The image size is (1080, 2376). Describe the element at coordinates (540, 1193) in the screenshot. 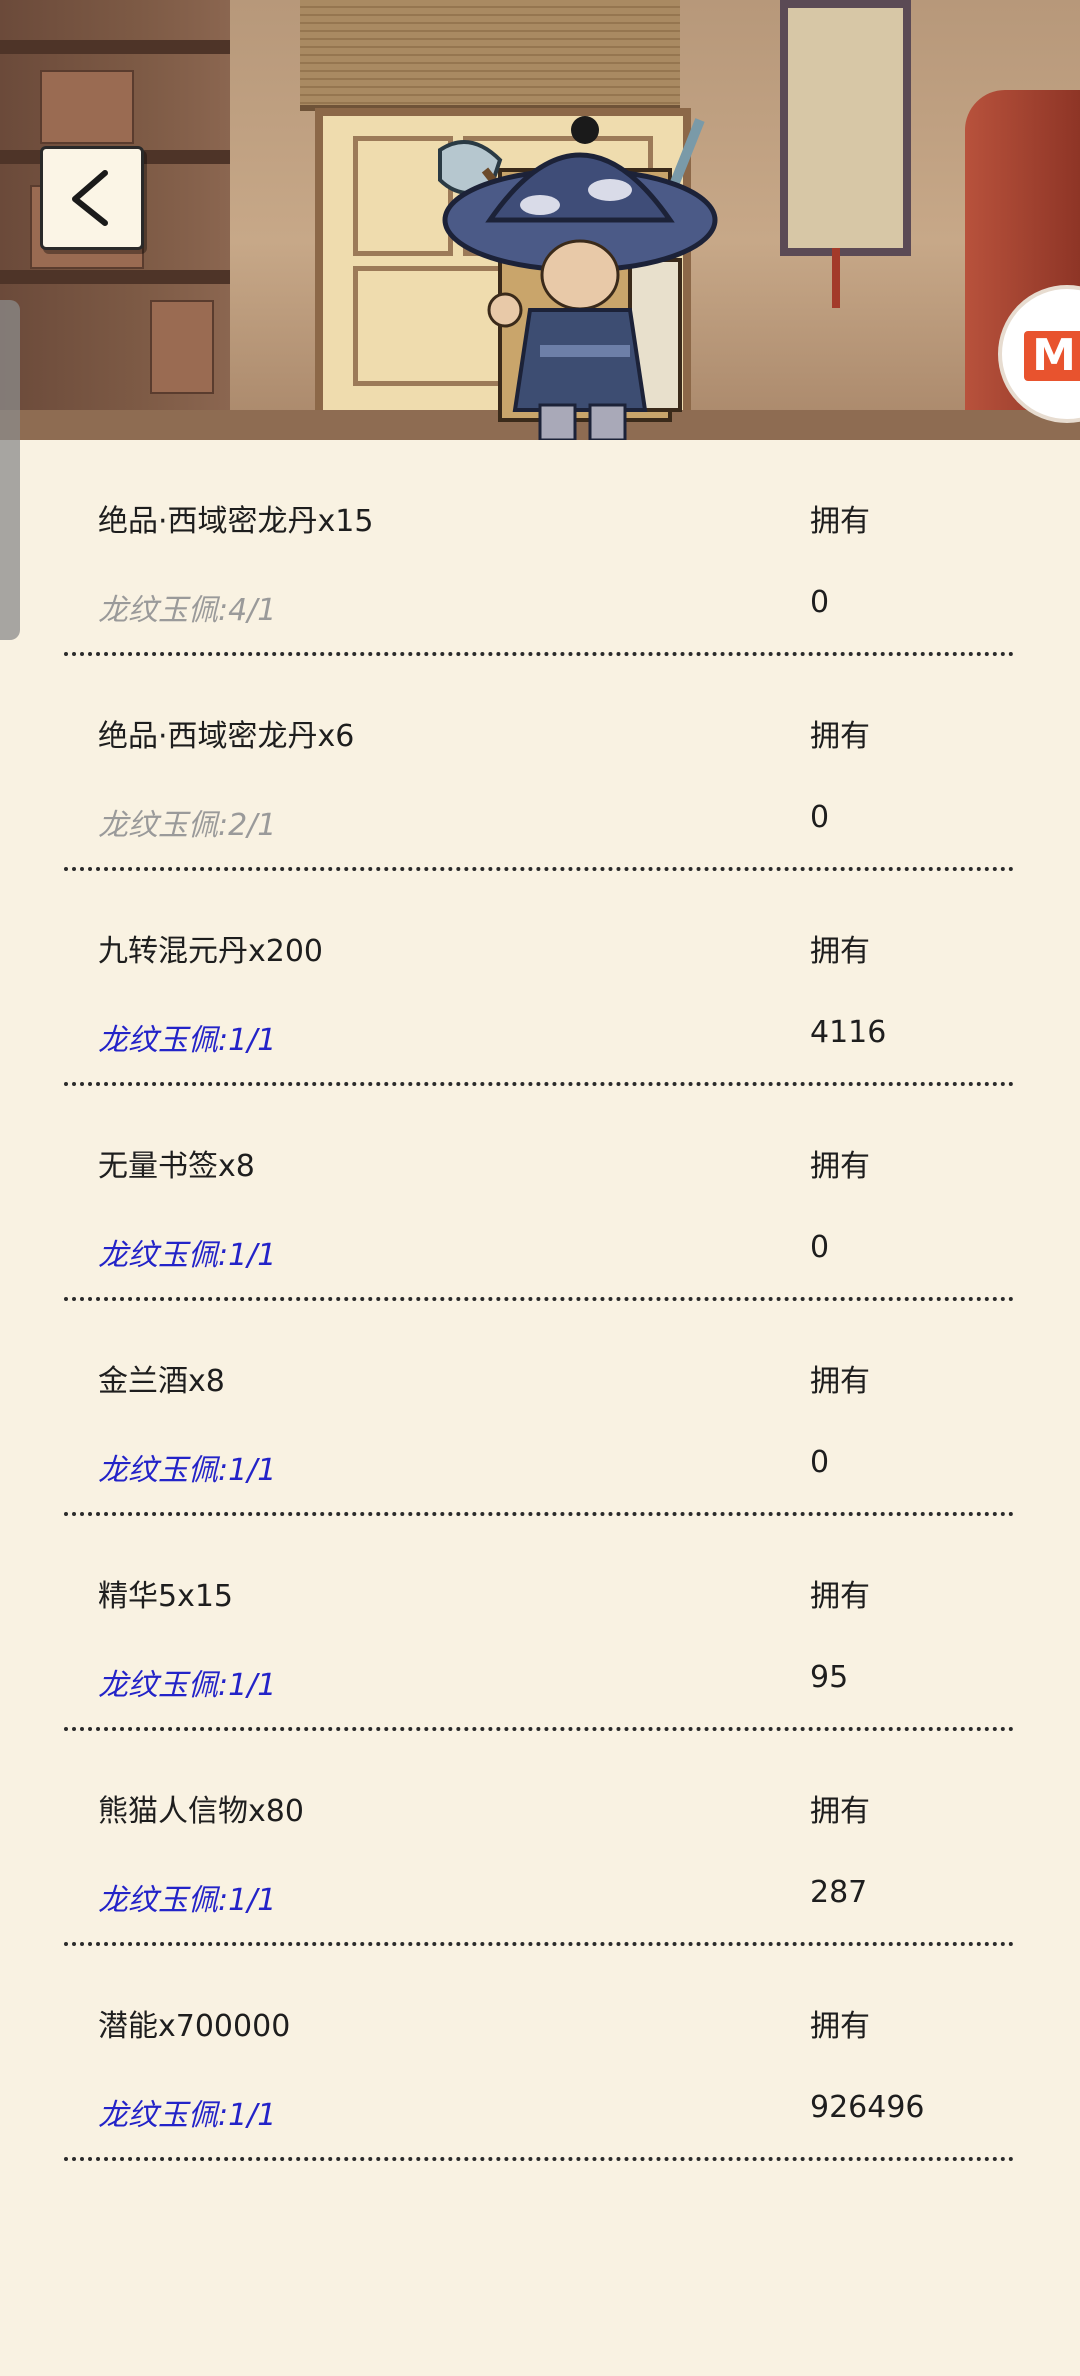

I see `list-item: 无量书签x8 拥有 龙纹玉佩:1/1 0` at that location.